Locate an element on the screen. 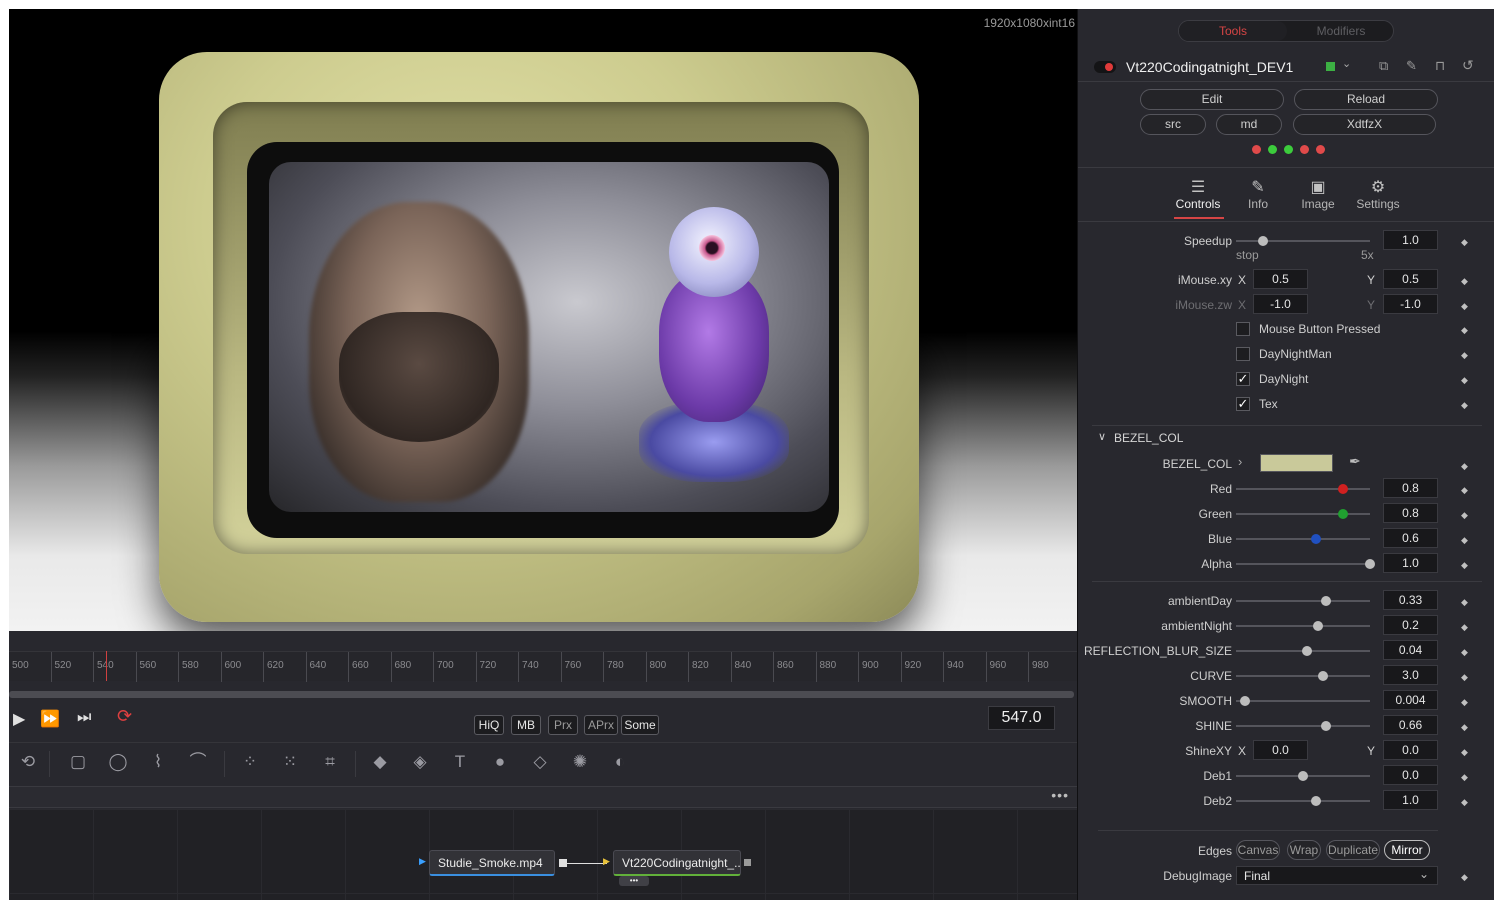  value-field: 0.04 is located at coordinates (1410, 650).